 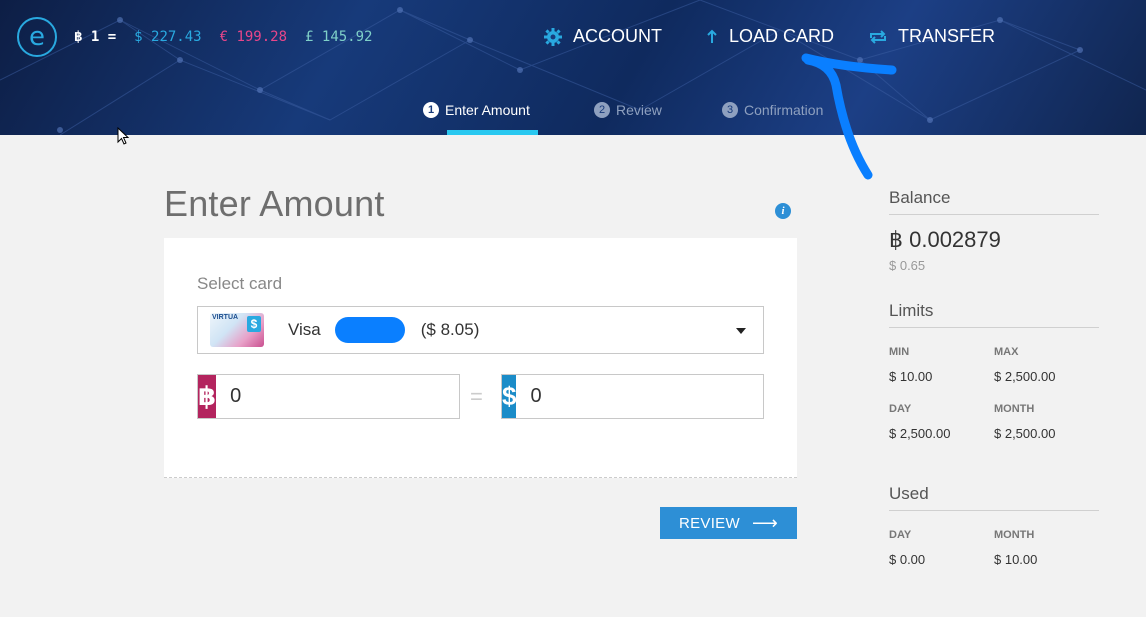 I want to click on app-logo: e, so click(x=37, y=37).